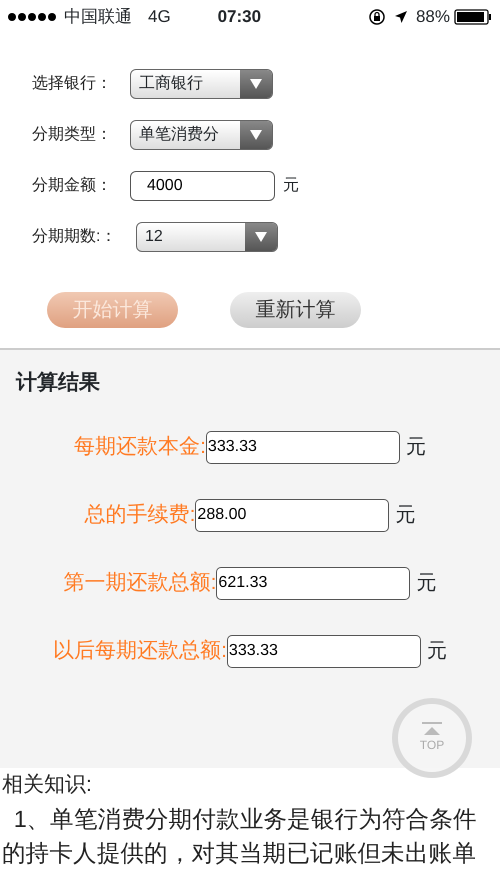 This screenshot has width=500, height=887. Describe the element at coordinates (377, 17) in the screenshot. I see `rotation-lock-icon` at that location.